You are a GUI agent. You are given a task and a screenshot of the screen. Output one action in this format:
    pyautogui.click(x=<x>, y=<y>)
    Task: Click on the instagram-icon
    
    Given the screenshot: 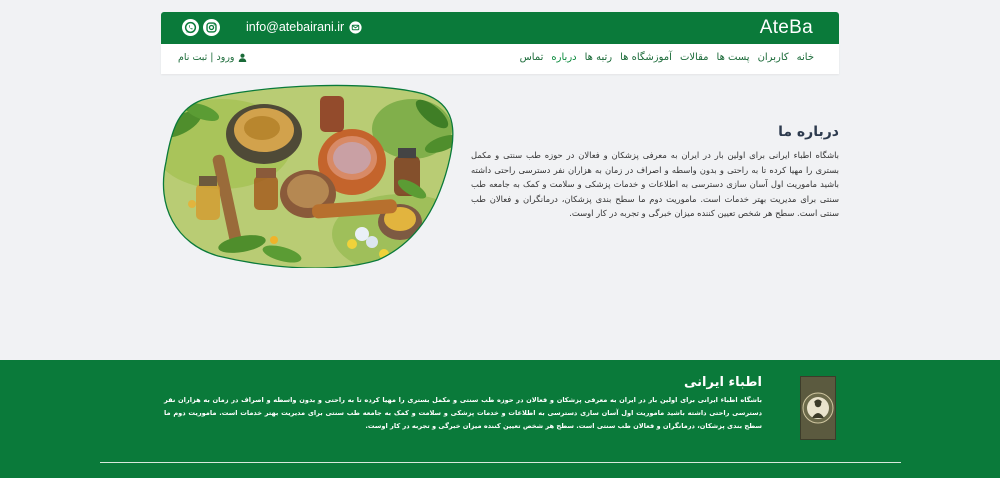 What is the action you would take?
    pyautogui.click(x=211, y=27)
    